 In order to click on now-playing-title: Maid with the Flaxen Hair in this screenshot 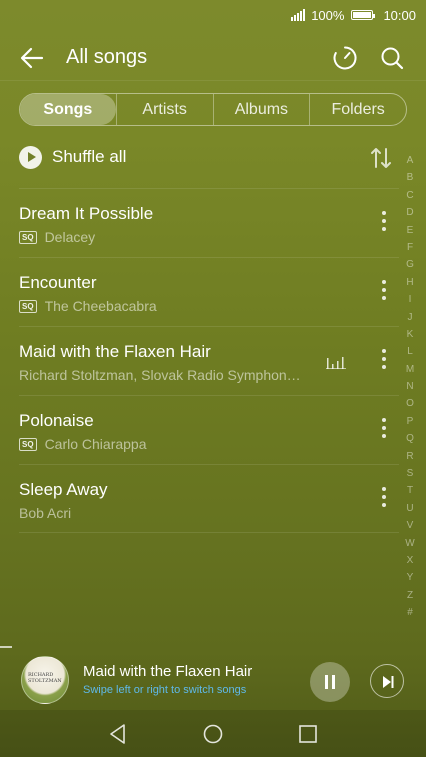, I will do `click(168, 671)`.